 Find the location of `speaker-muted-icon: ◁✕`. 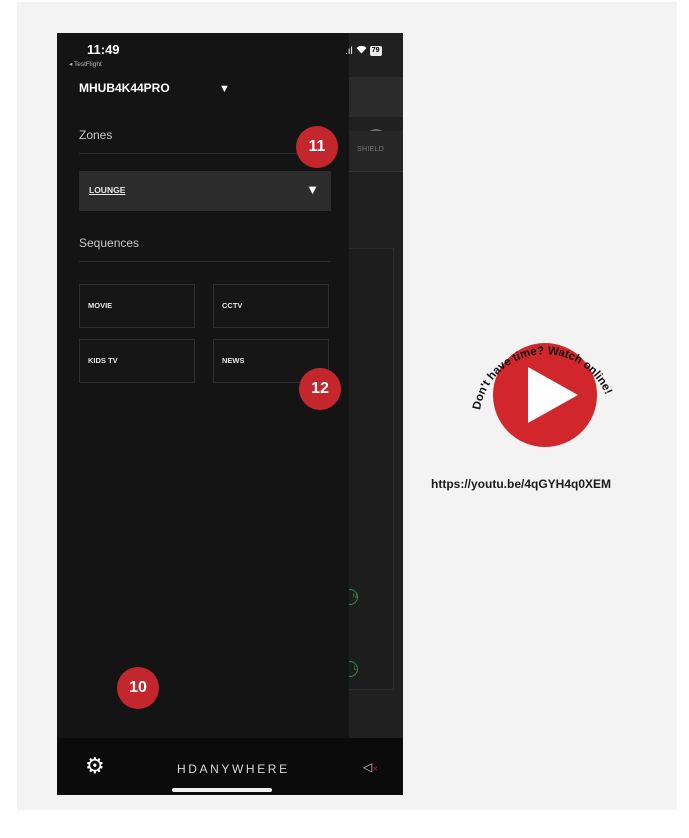

speaker-muted-icon: ◁✕ is located at coordinates (370, 767).